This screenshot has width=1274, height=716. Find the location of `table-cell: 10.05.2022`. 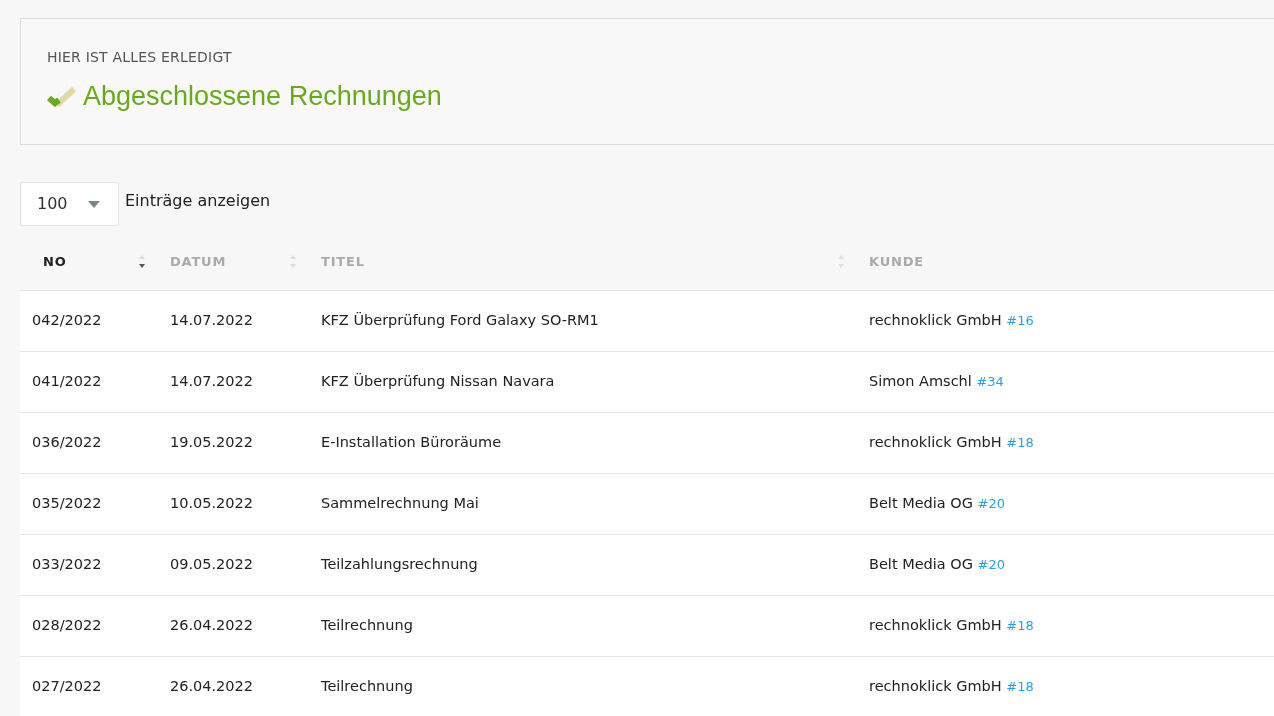

table-cell: 10.05.2022 is located at coordinates (212, 503).